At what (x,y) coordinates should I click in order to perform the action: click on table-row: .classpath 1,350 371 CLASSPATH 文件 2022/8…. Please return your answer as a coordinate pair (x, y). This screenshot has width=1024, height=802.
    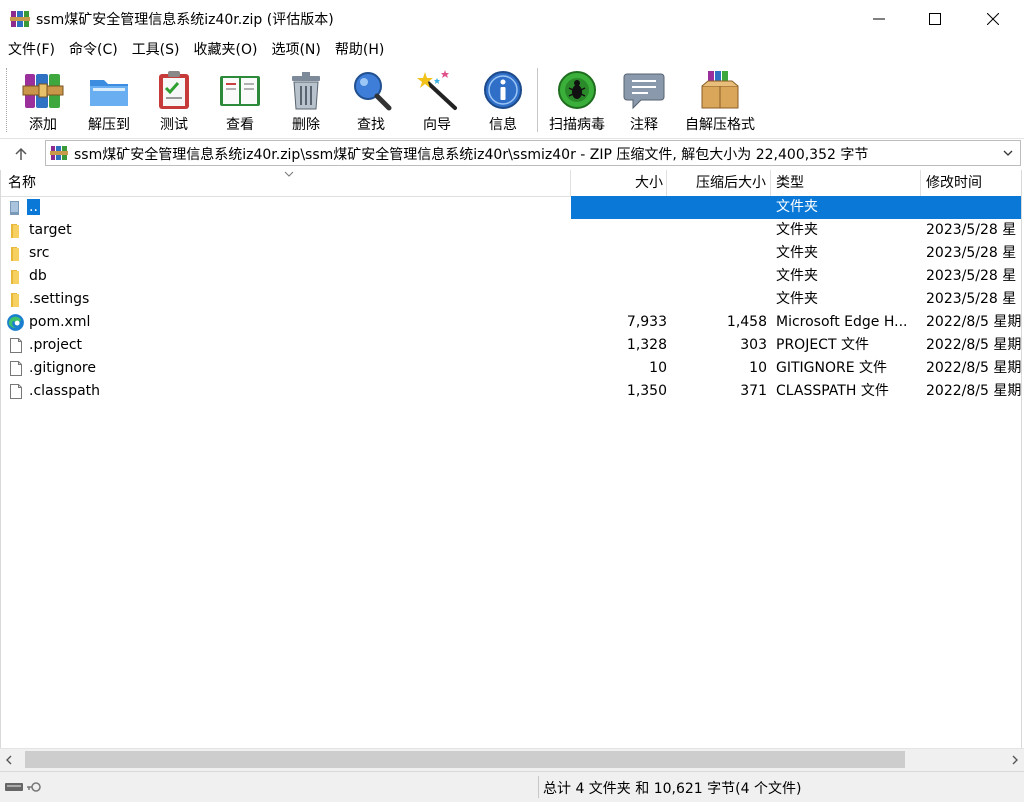
    Looking at the image, I should click on (511, 391).